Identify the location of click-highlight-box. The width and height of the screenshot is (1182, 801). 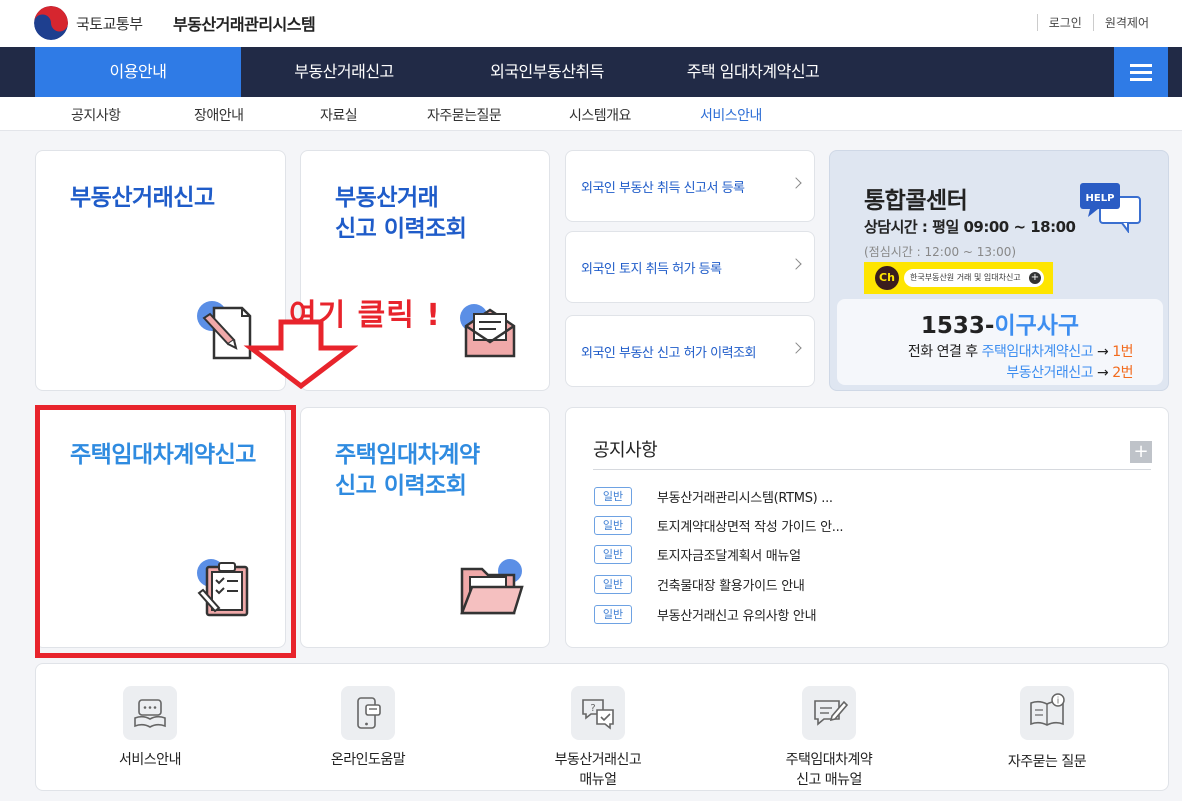
(165, 531).